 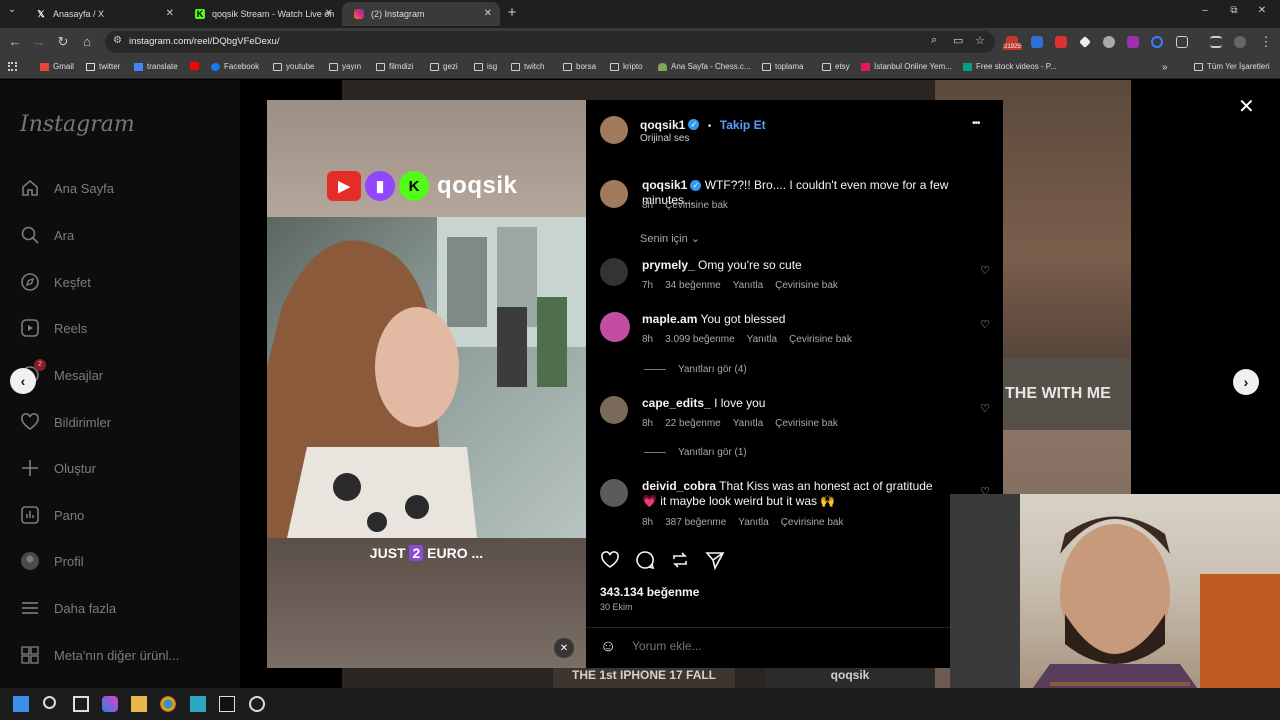 What do you see at coordinates (1234, 10) in the screenshot?
I see `restore-button: ⧉` at bounding box center [1234, 10].